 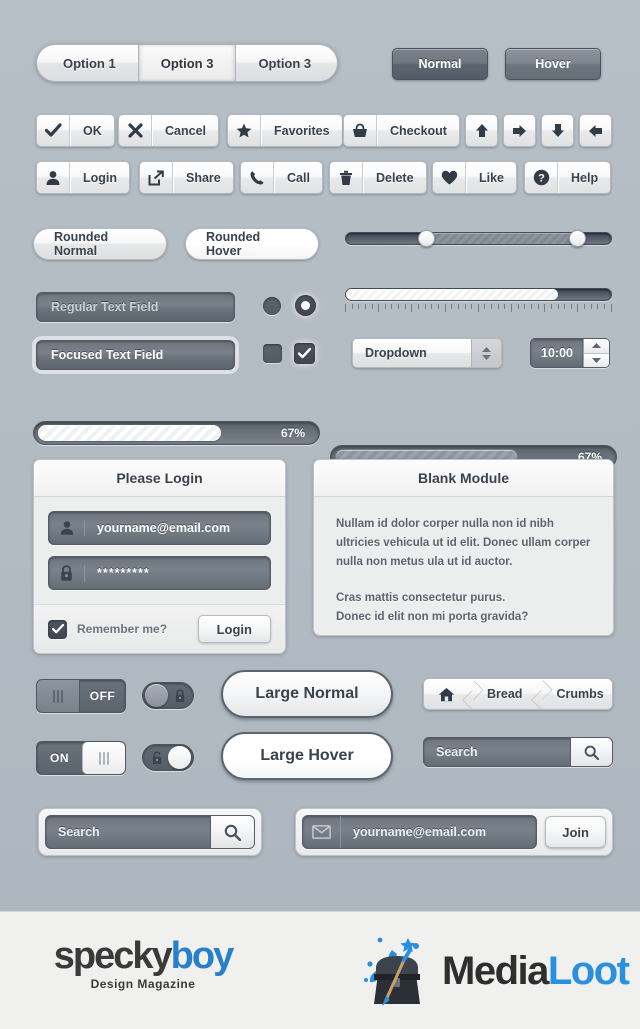 I want to click on login-email-field: yourname@email.com, so click(x=159, y=528).